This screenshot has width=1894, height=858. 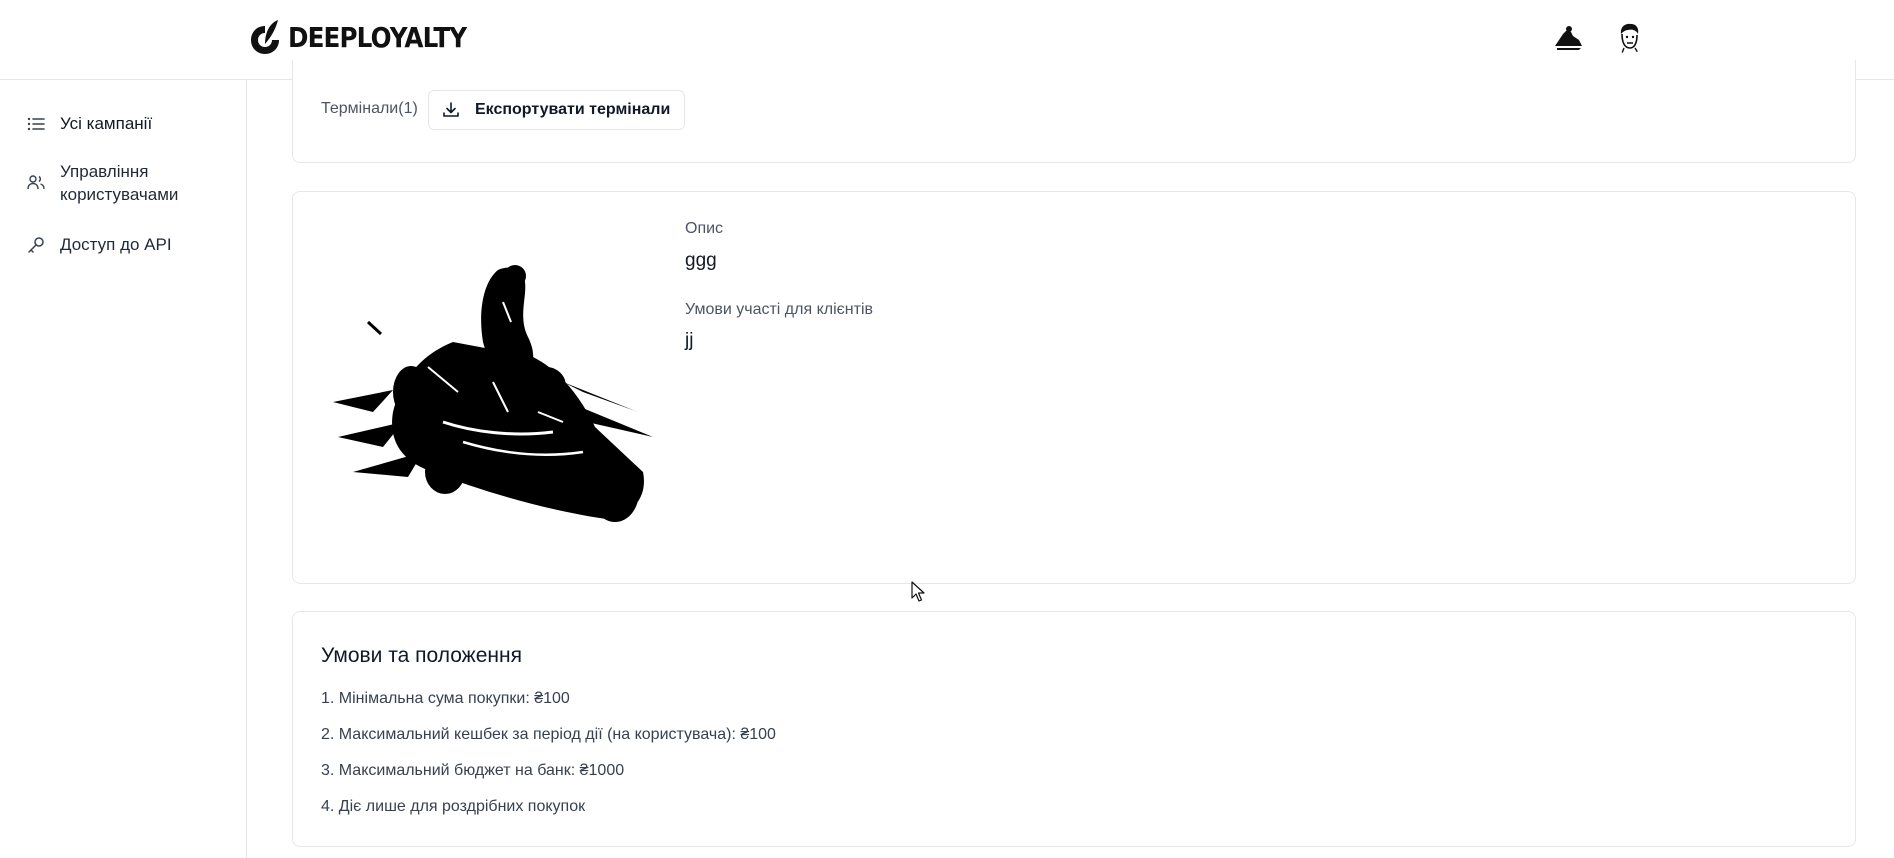 I want to click on conditions-value: jj, so click(x=689, y=340).